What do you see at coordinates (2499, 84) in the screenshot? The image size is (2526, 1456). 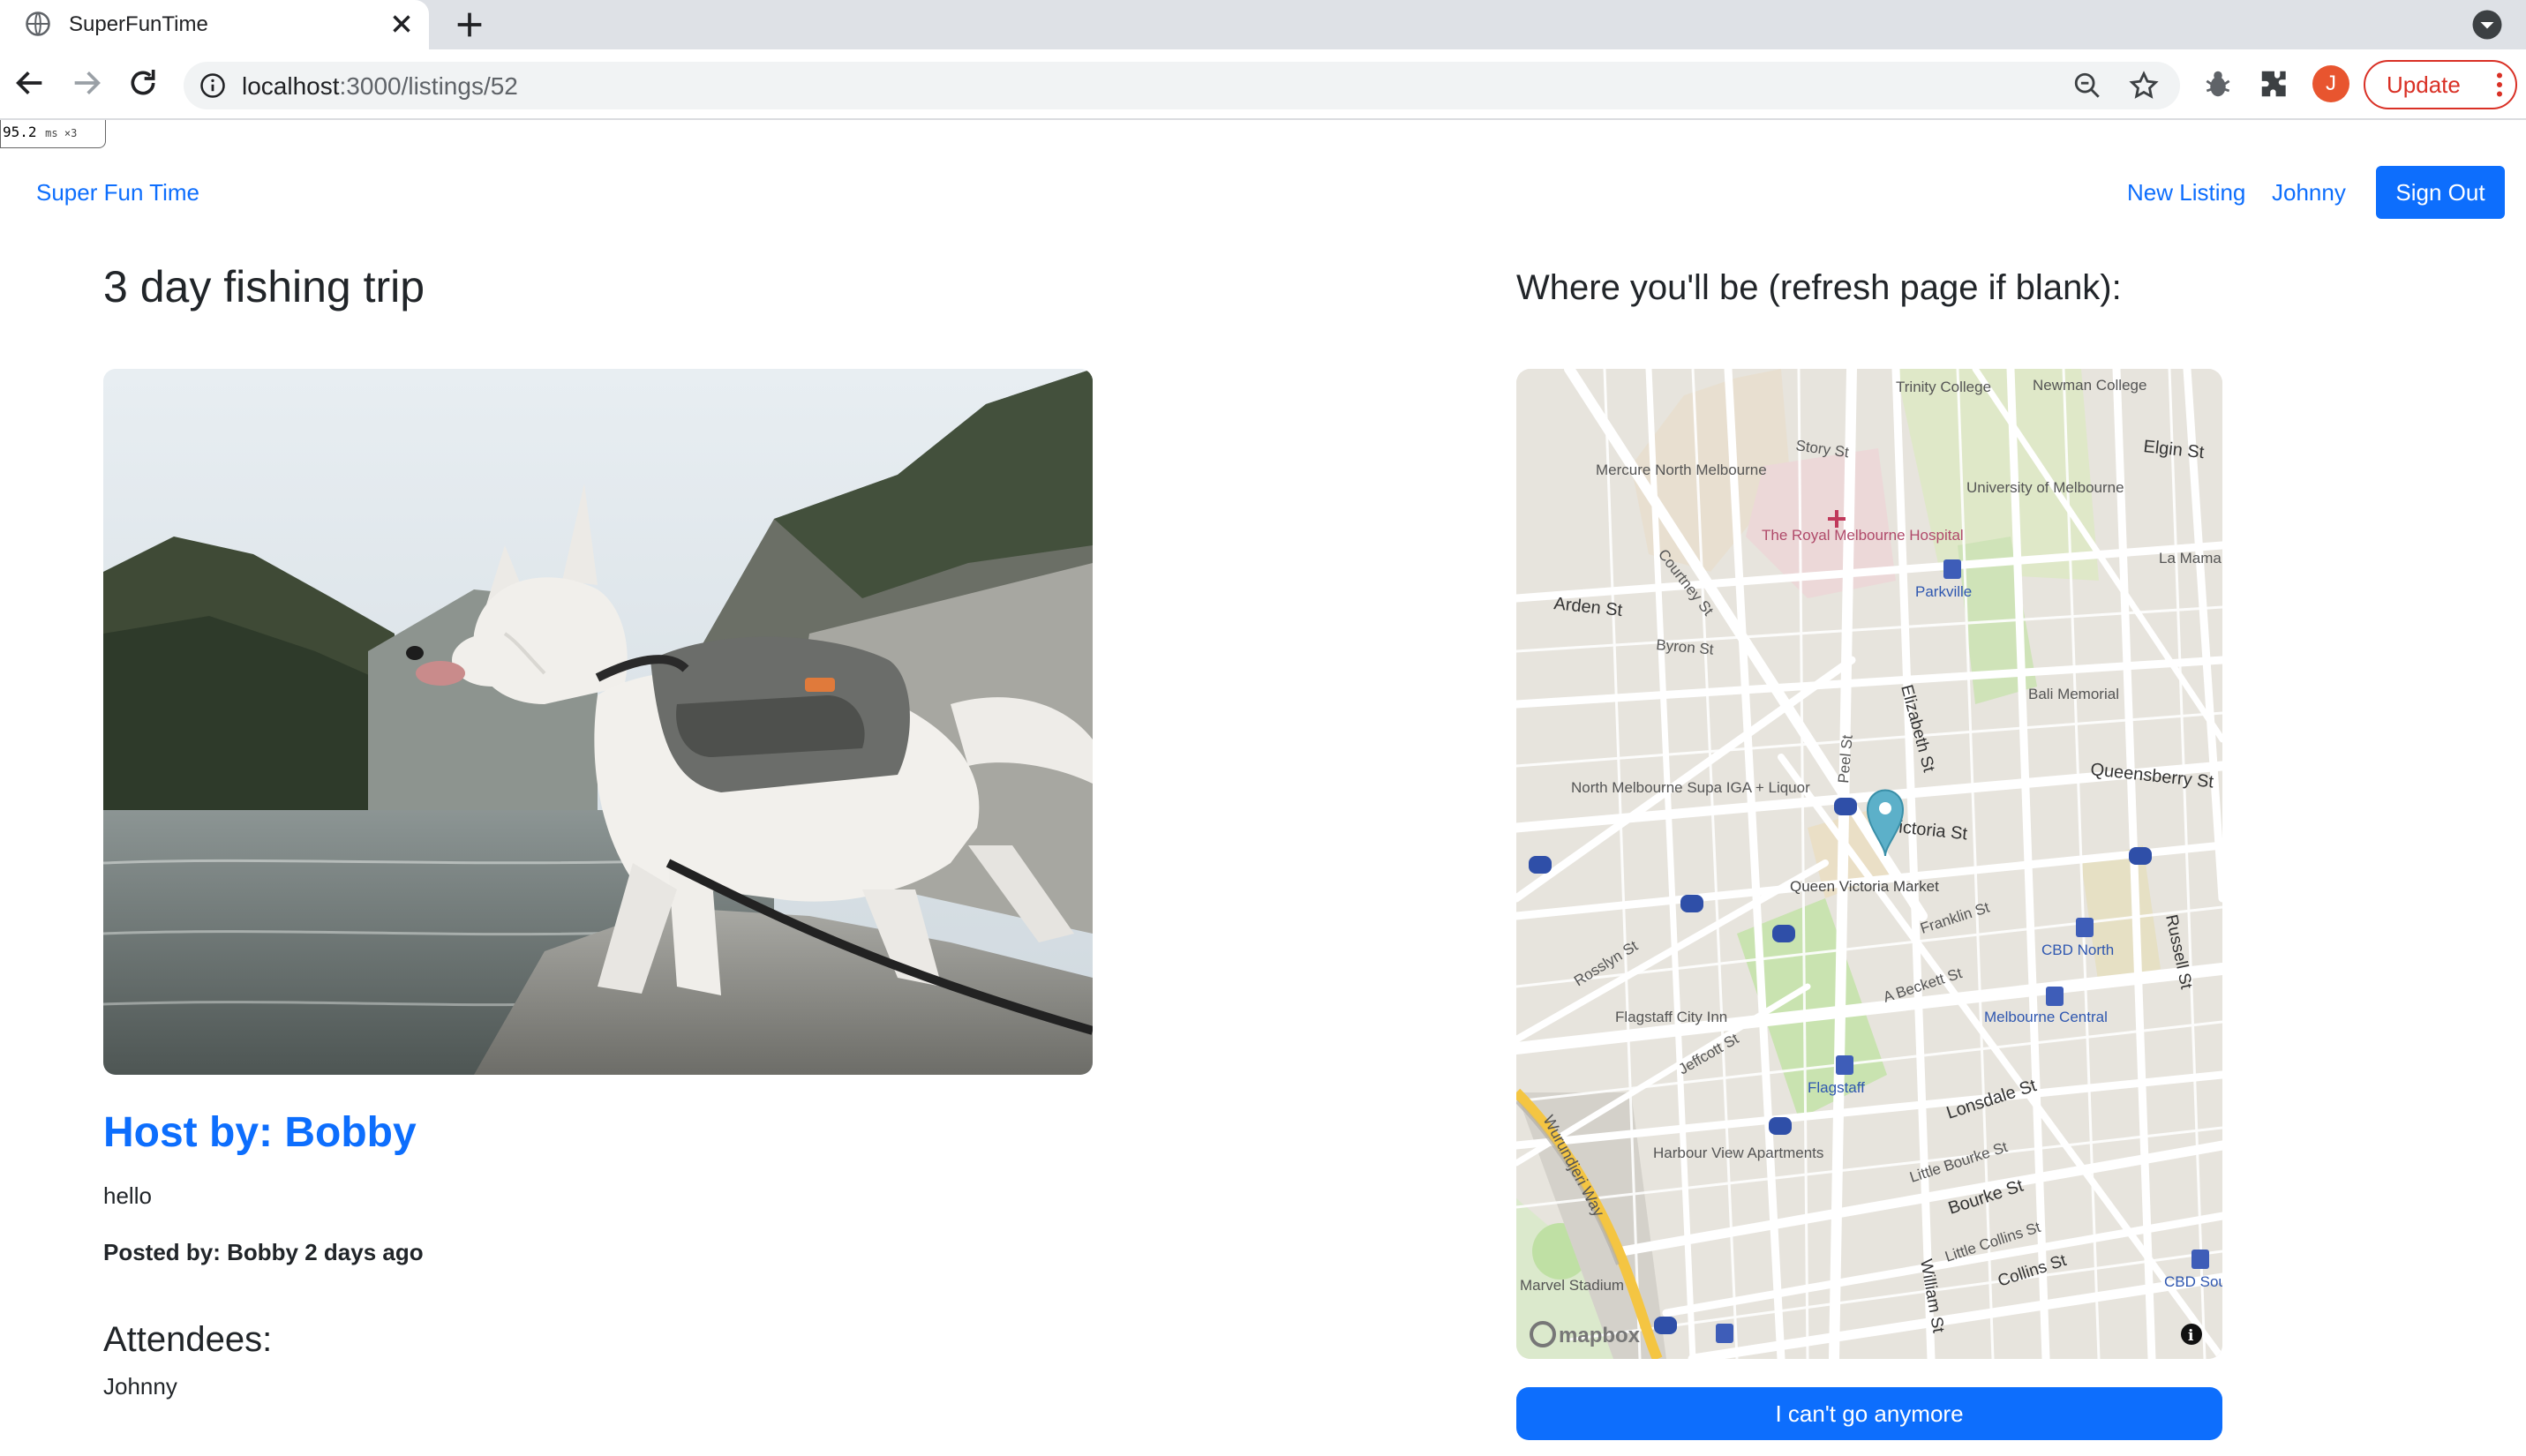 I see `kebab-menu-icon` at bounding box center [2499, 84].